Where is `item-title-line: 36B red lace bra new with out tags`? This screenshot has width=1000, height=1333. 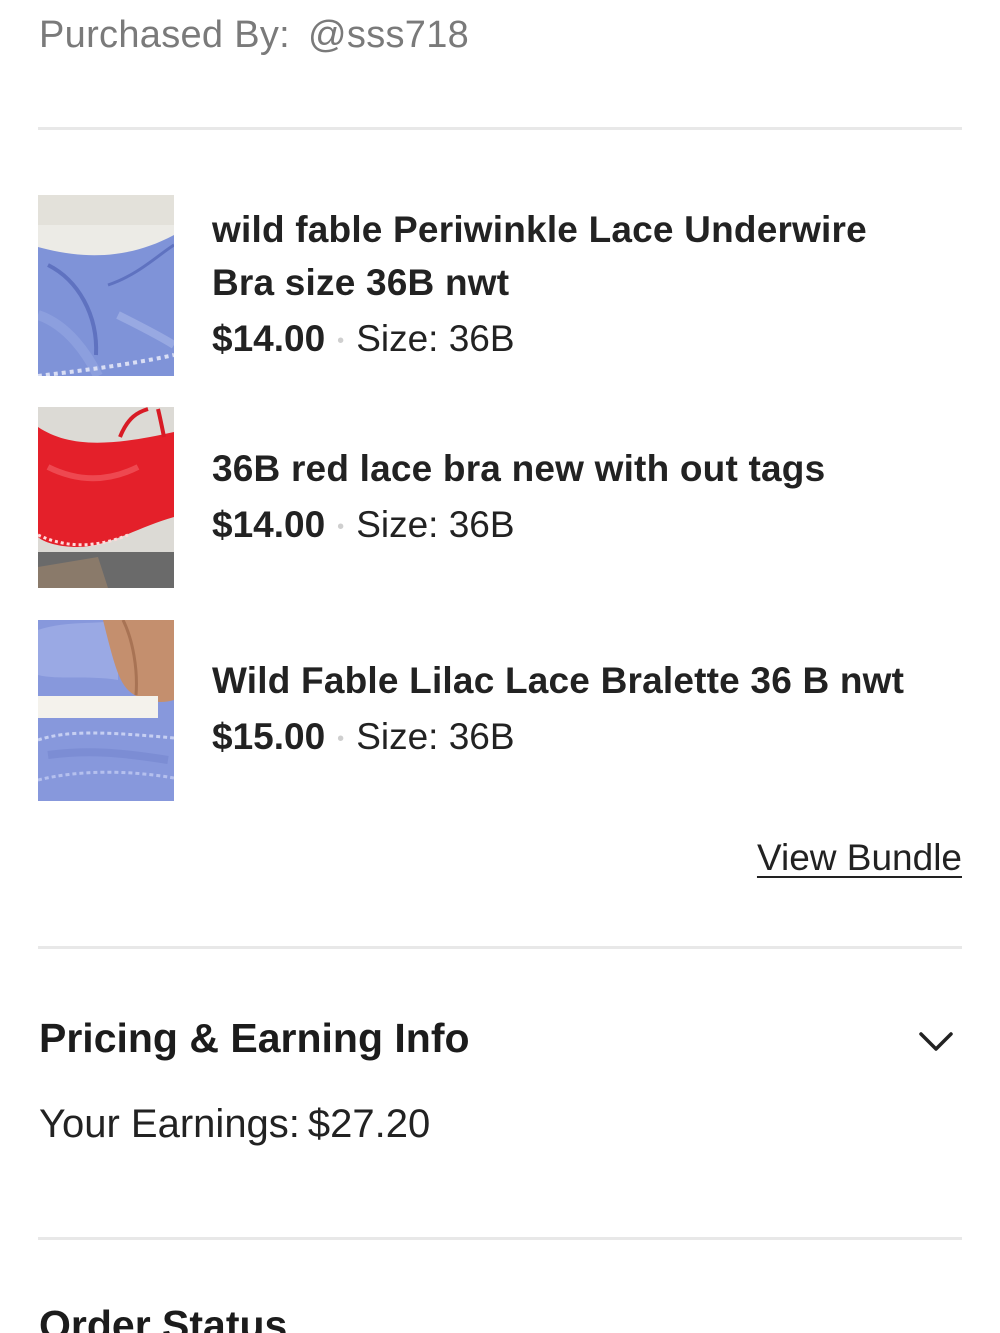 item-title-line: 36B red lace bra new with out tags is located at coordinates (519, 468).